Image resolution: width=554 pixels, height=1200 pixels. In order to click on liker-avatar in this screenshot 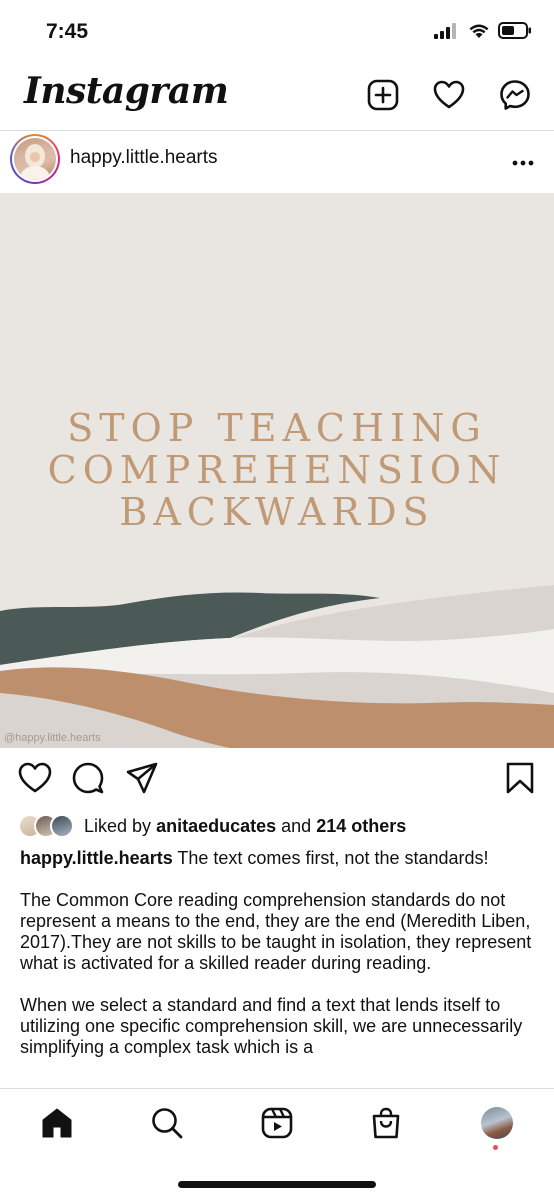, I will do `click(62, 826)`.